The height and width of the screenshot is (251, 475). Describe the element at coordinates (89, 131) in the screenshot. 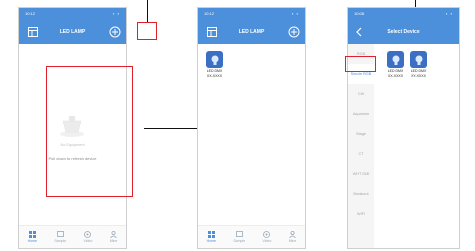

I see `highlight-empty-area` at that location.